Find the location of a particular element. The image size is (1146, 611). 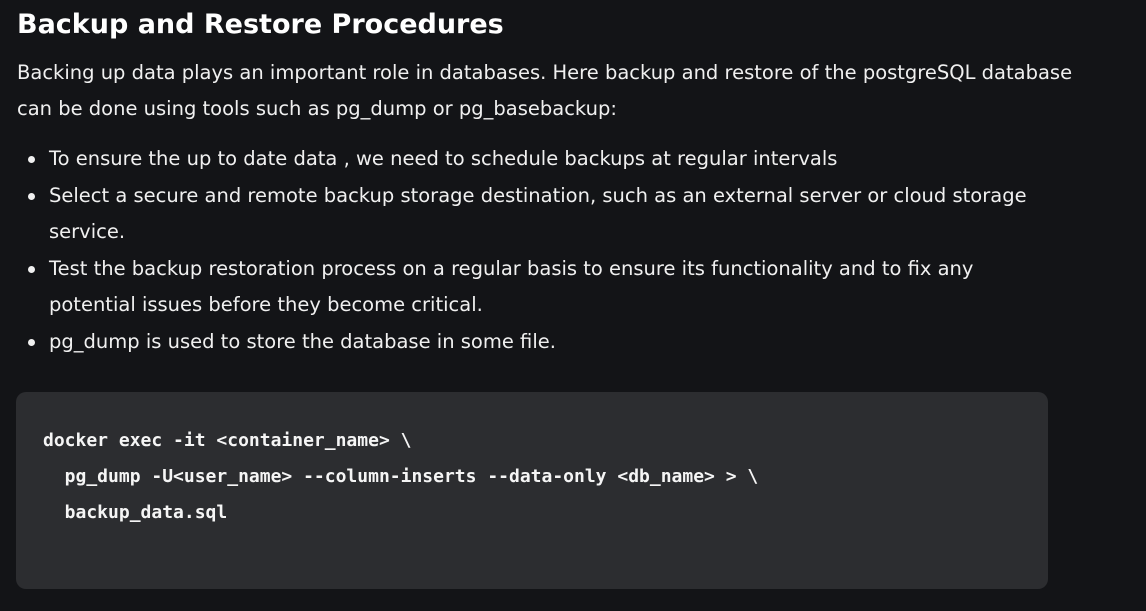

code-line: backup_data.sql is located at coordinates (135, 512).